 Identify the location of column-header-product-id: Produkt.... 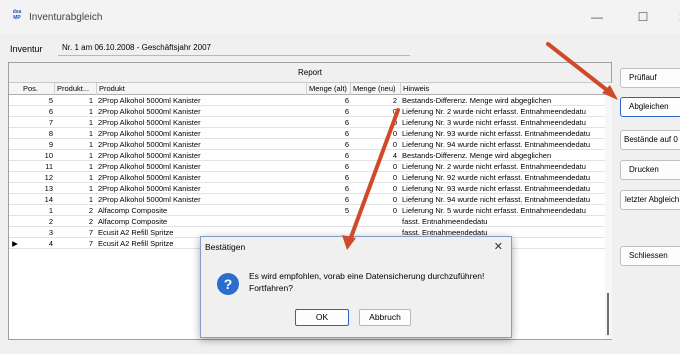
(76, 89).